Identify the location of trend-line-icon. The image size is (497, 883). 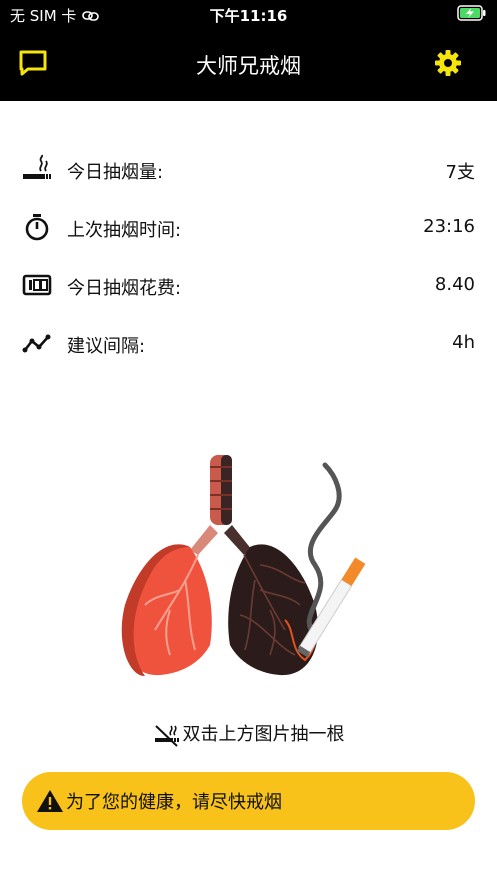
(36, 343).